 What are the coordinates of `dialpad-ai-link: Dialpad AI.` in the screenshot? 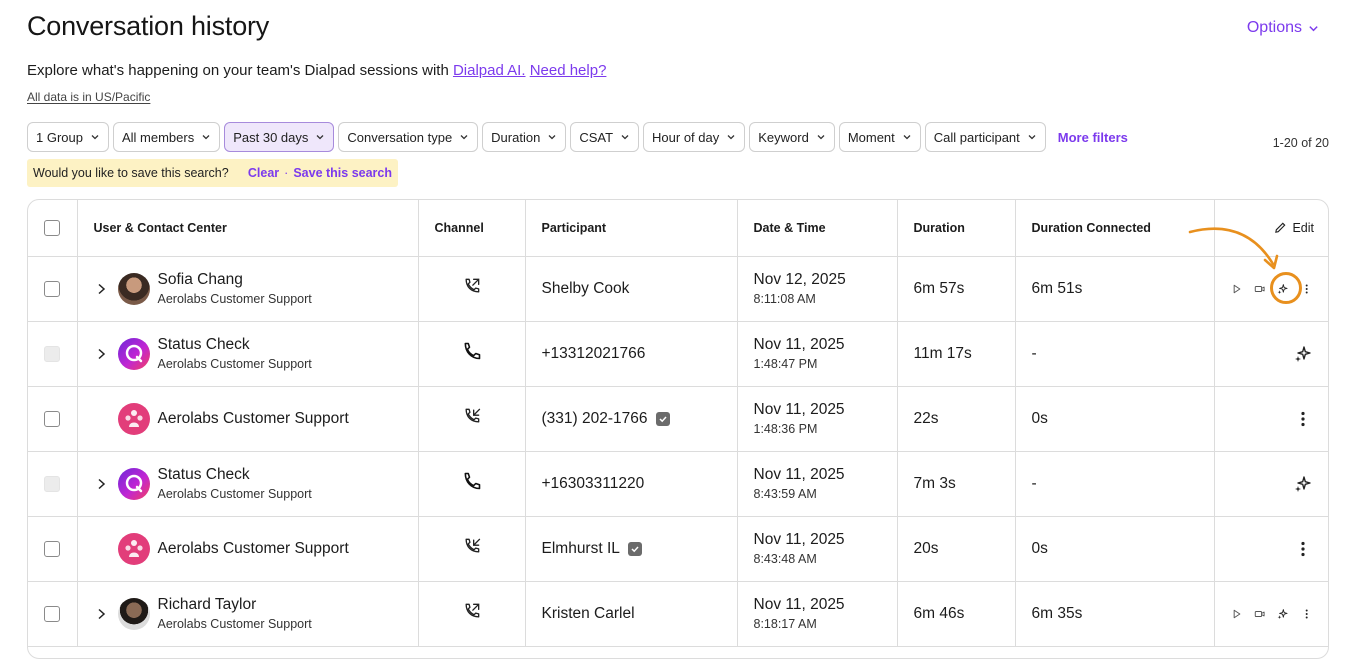 It's located at (489, 70).